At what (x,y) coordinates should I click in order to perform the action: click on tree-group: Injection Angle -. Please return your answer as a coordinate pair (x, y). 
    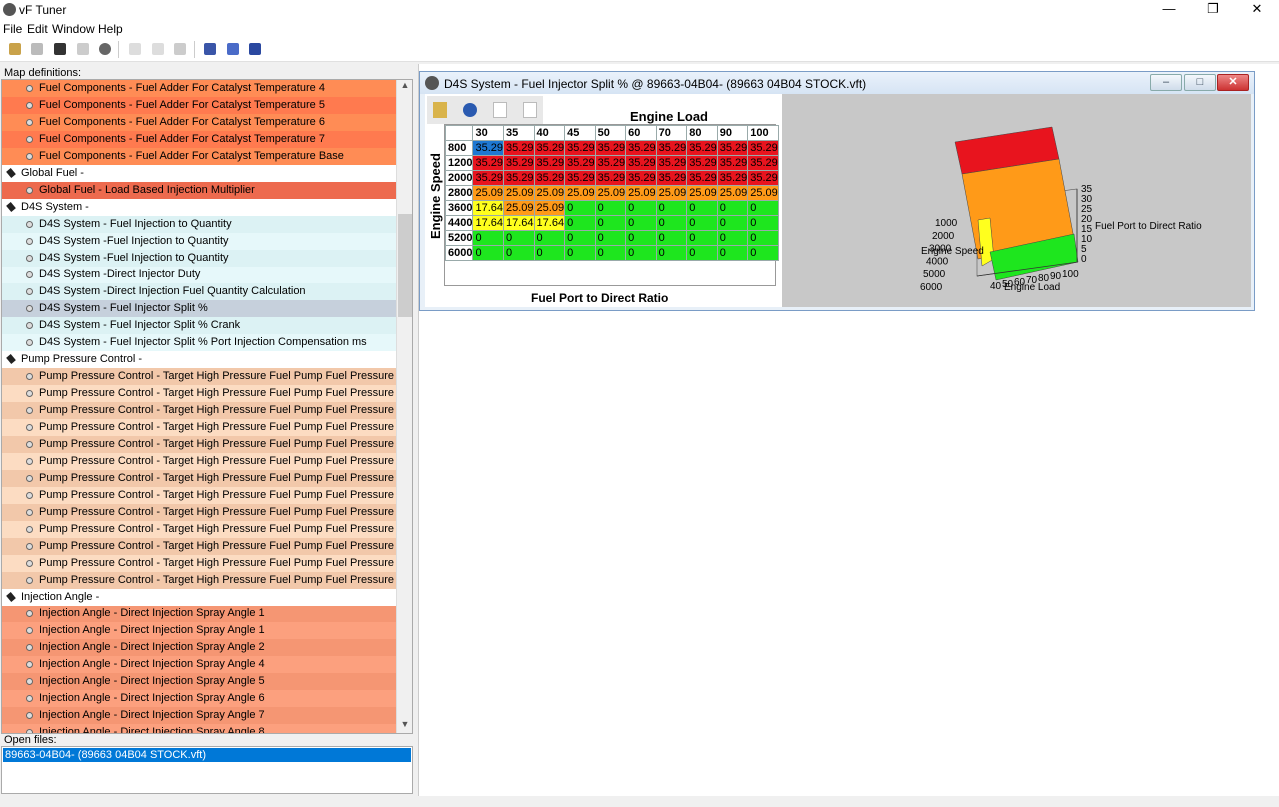
    Looking at the image, I should click on (199, 597).